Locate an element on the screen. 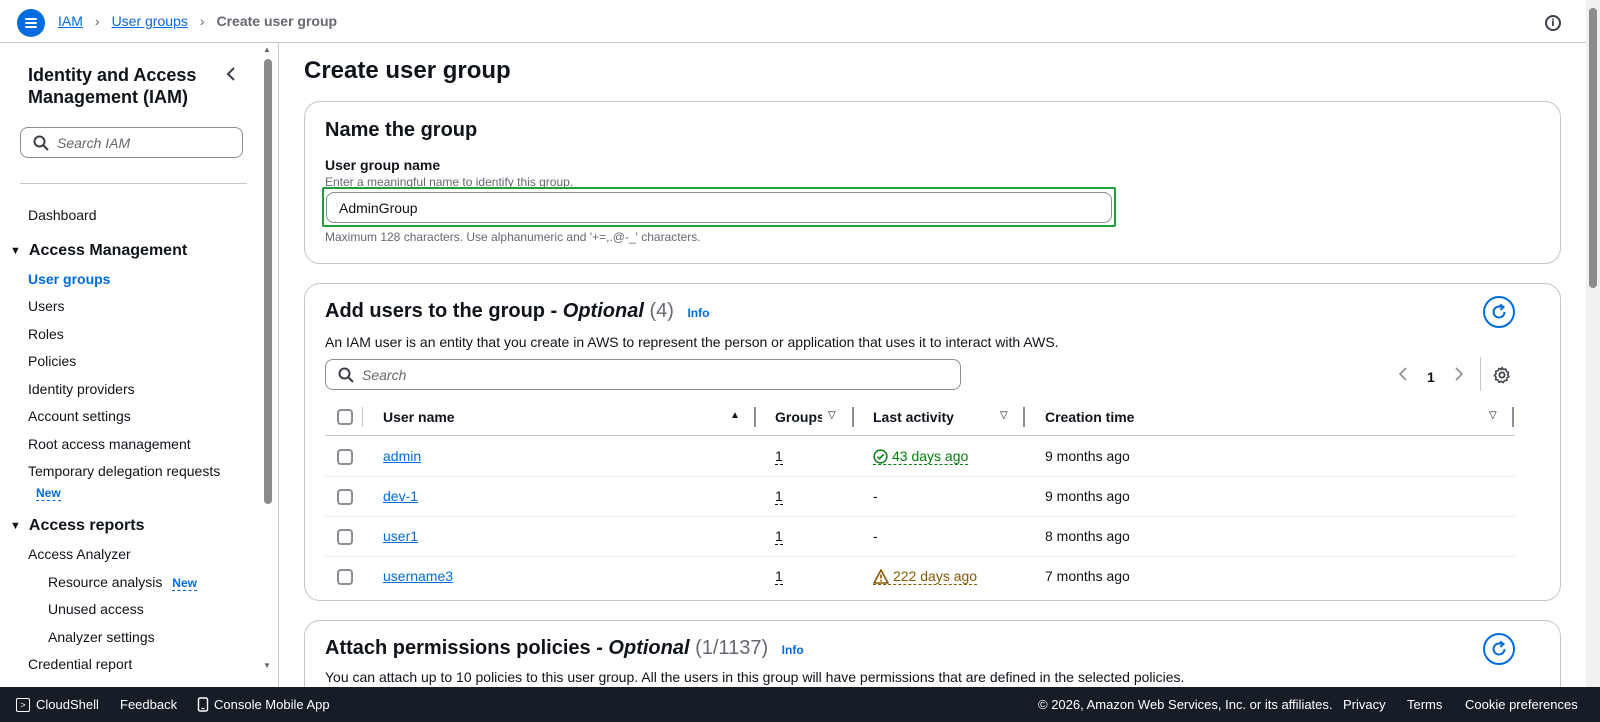 This screenshot has height=722, width=1600. sidebar-item-dashboard: Dashboard is located at coordinates (62, 215).